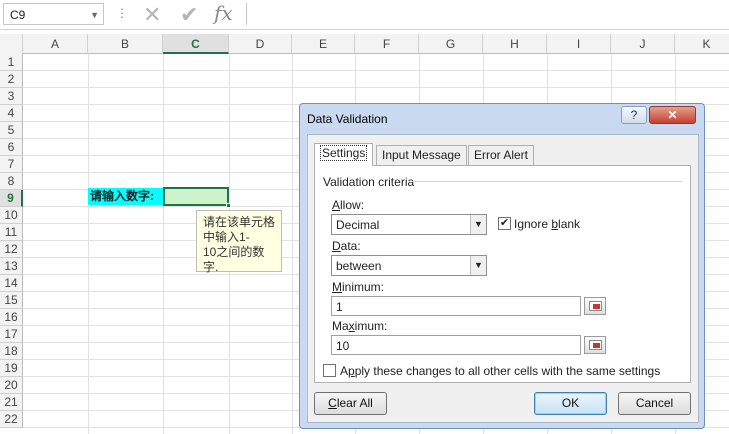 The image size is (729, 434). What do you see at coordinates (478, 265) in the screenshot?
I see `data-dropdown-arrow-icon: ▼` at bounding box center [478, 265].